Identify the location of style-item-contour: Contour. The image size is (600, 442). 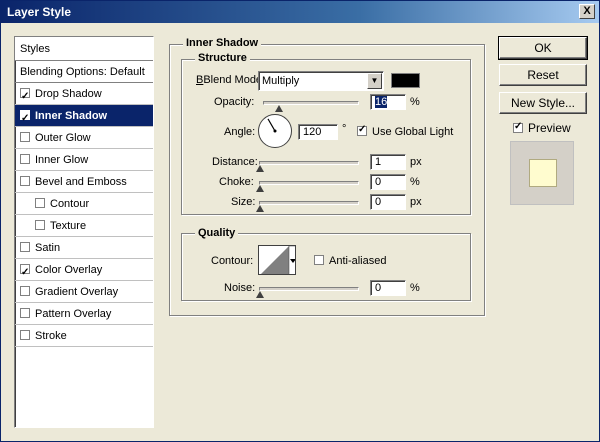
(84, 204).